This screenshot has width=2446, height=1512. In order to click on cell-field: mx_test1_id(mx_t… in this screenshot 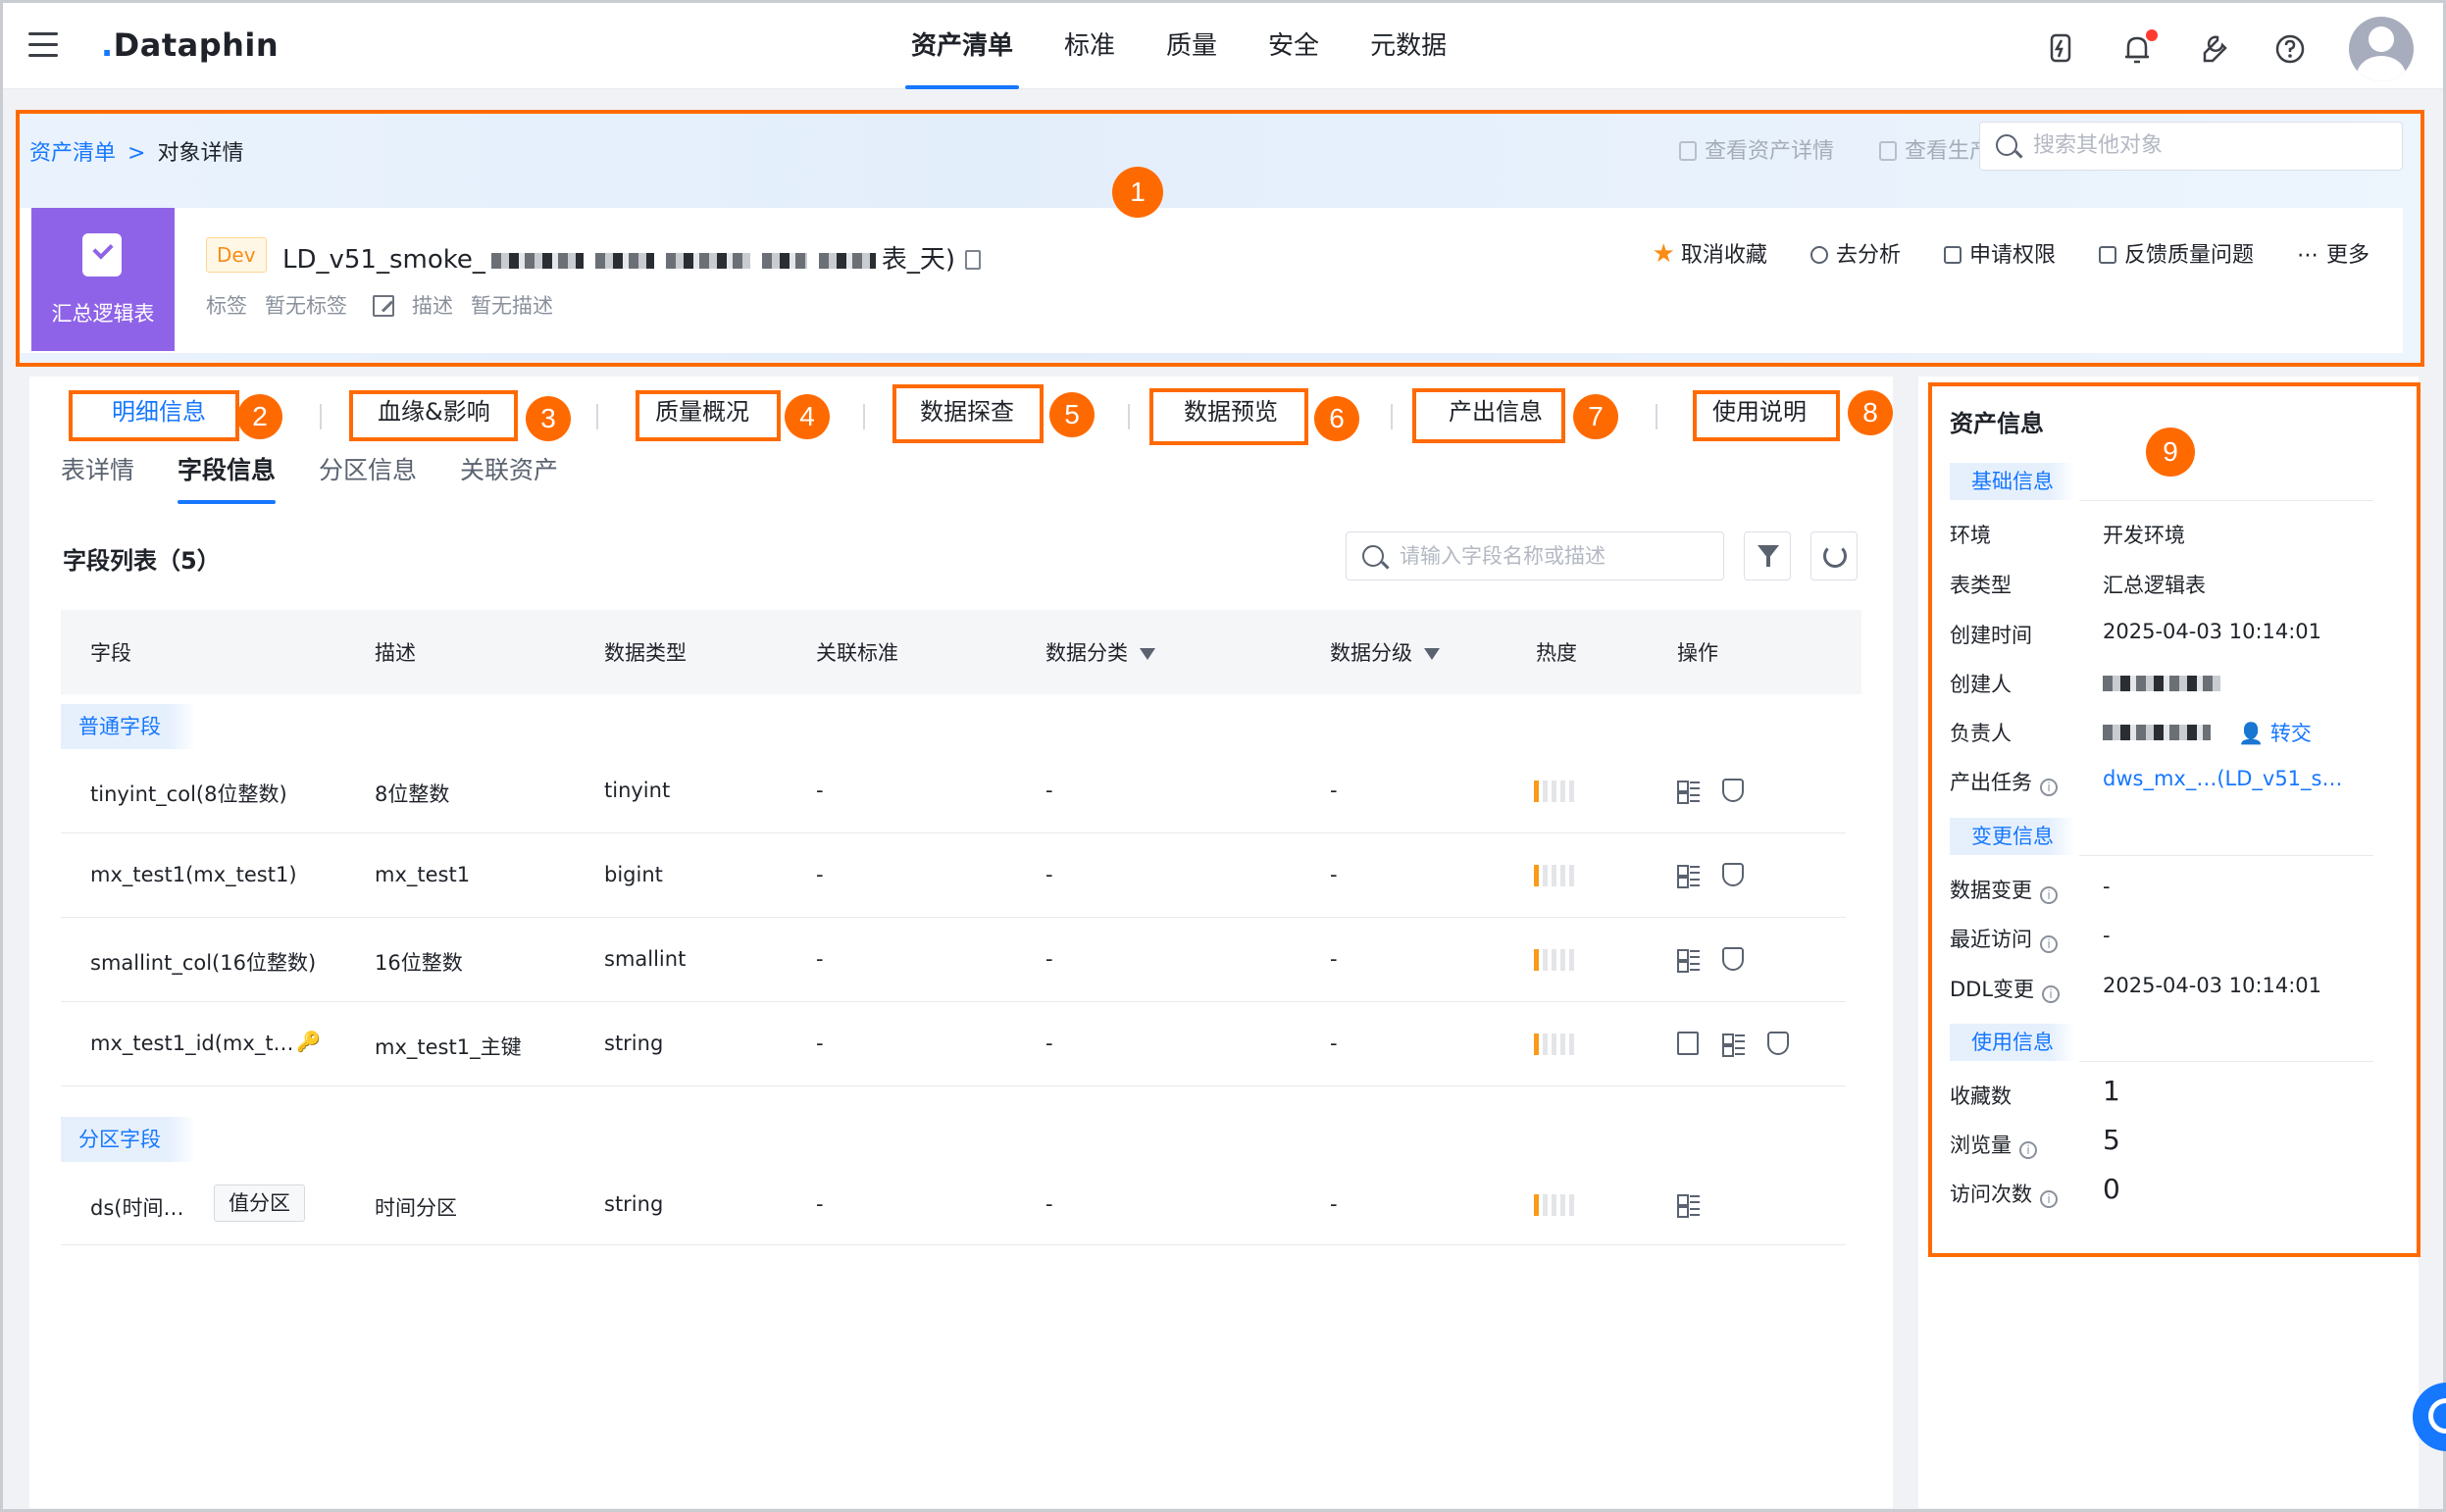, I will do `click(192, 1043)`.